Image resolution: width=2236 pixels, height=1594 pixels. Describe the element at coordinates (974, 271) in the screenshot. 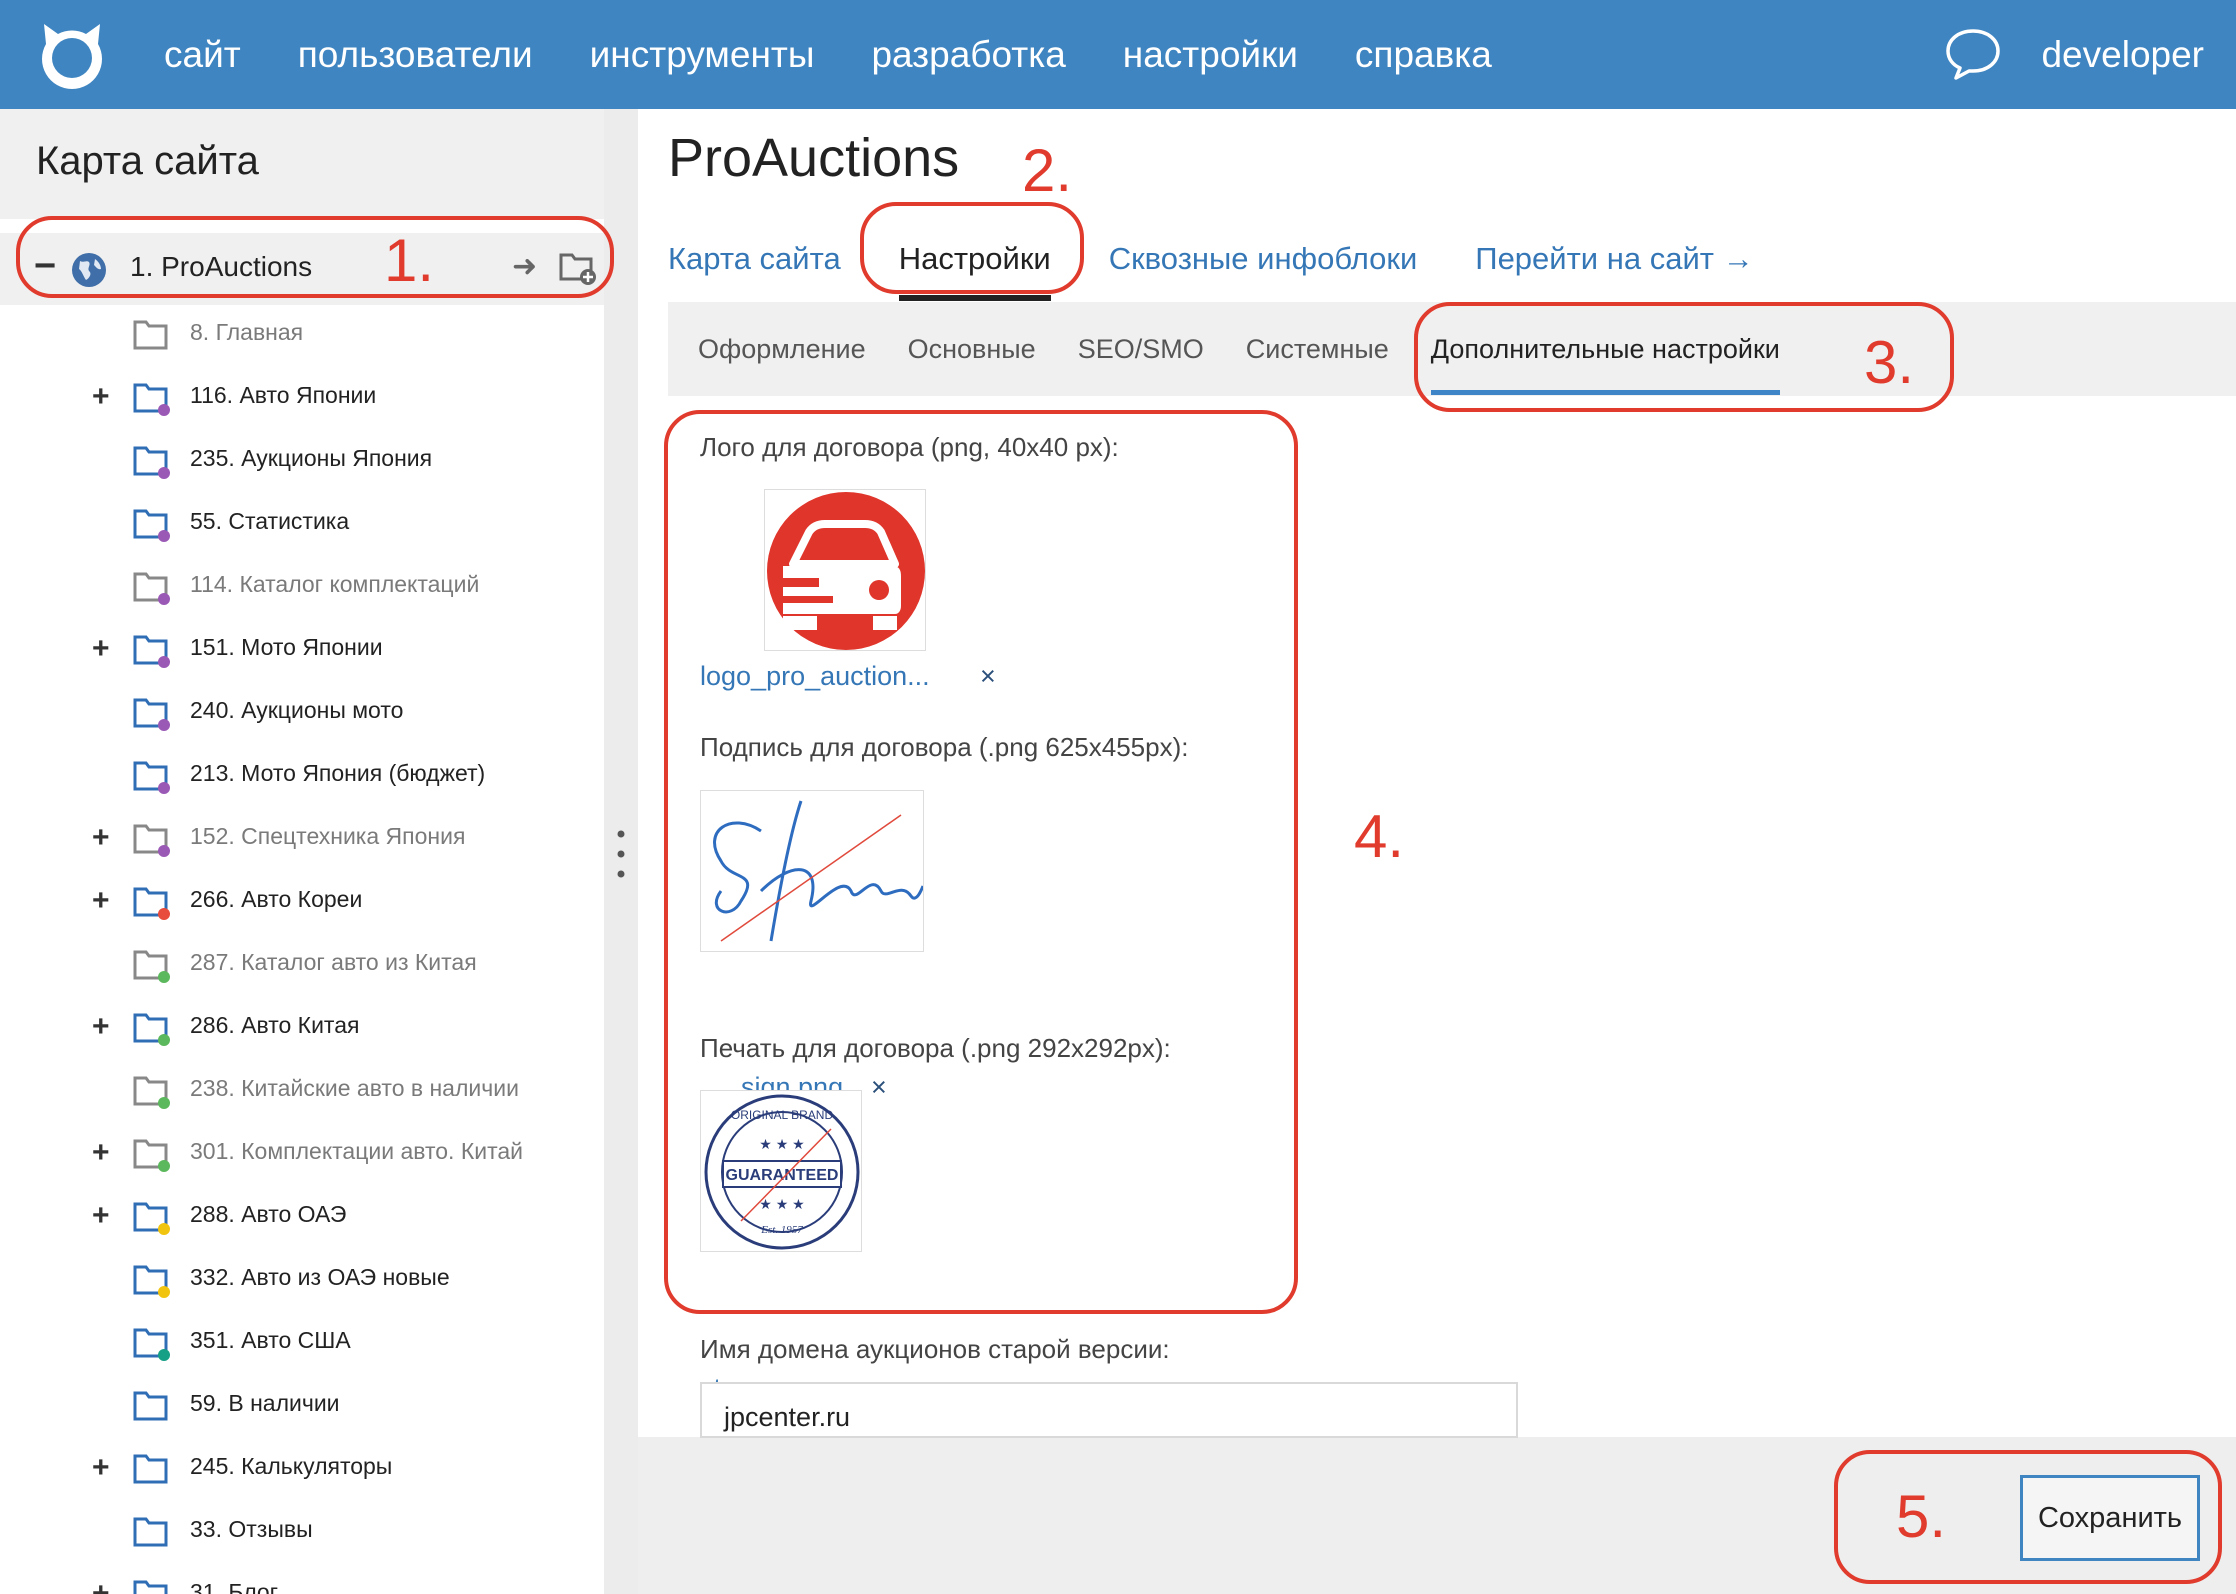

I see `tab-settings: Настройки` at that location.